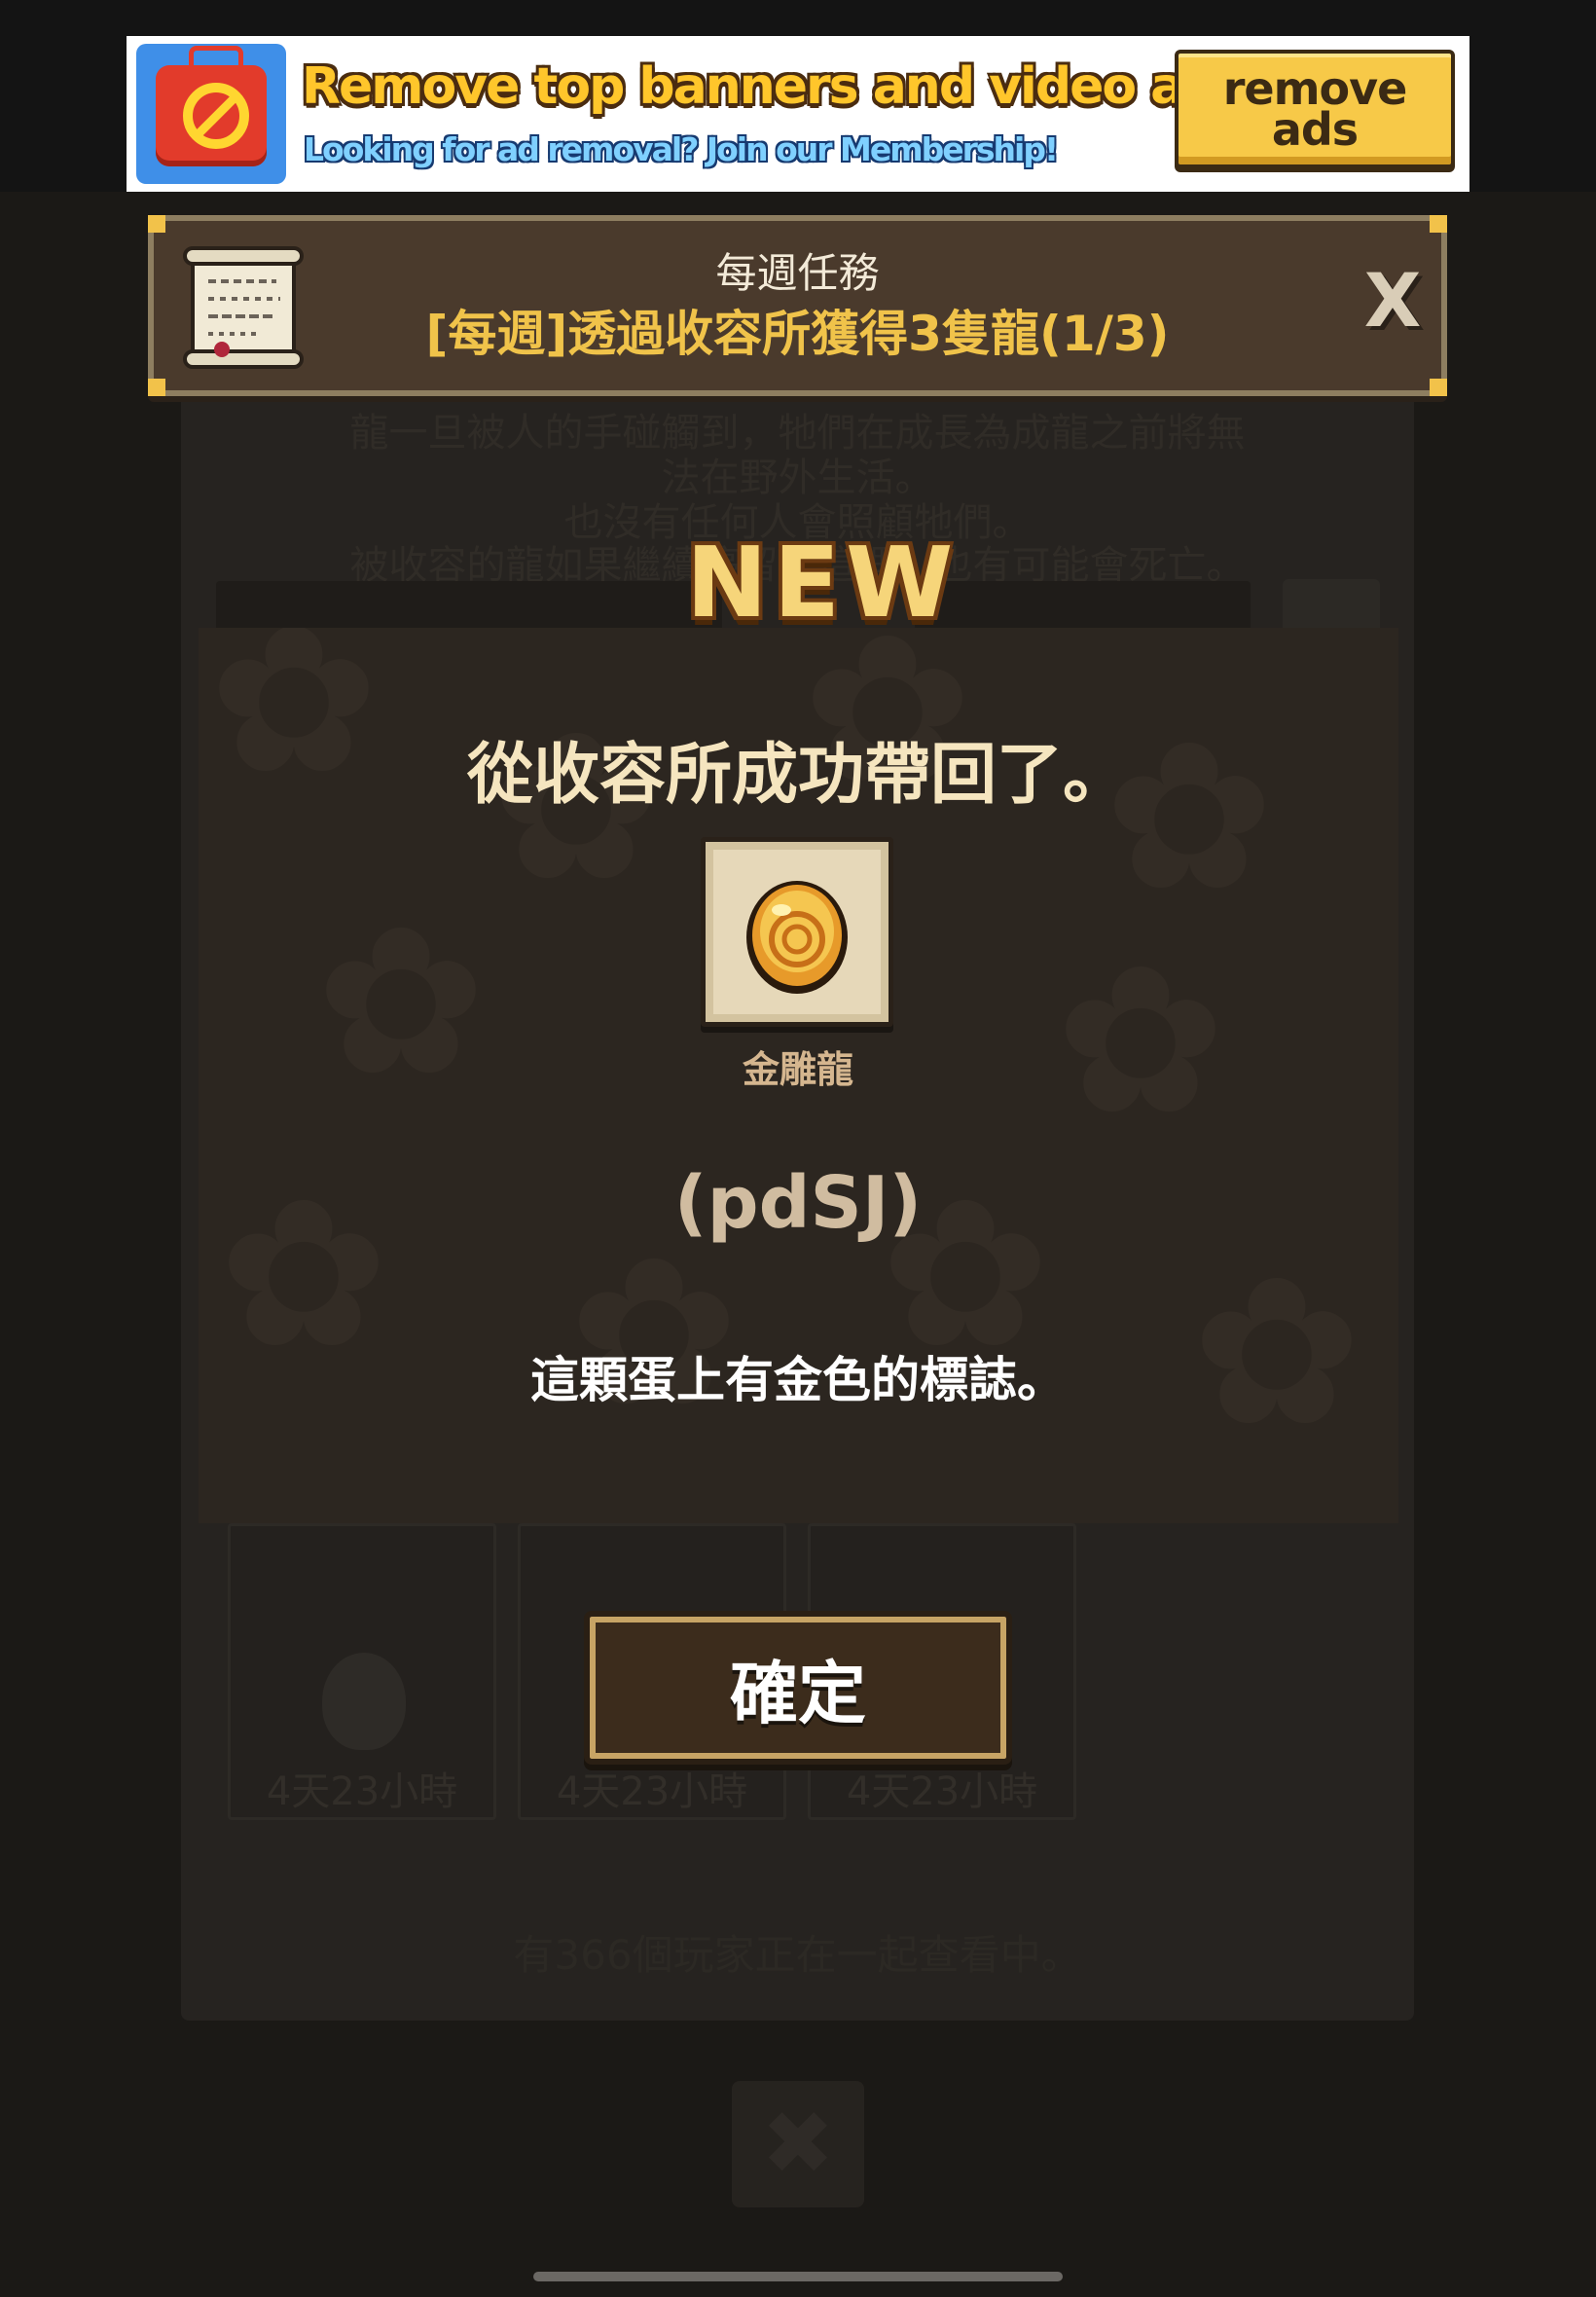  Describe the element at coordinates (1393, 301) in the screenshot. I see `quest-close-button: X` at that location.